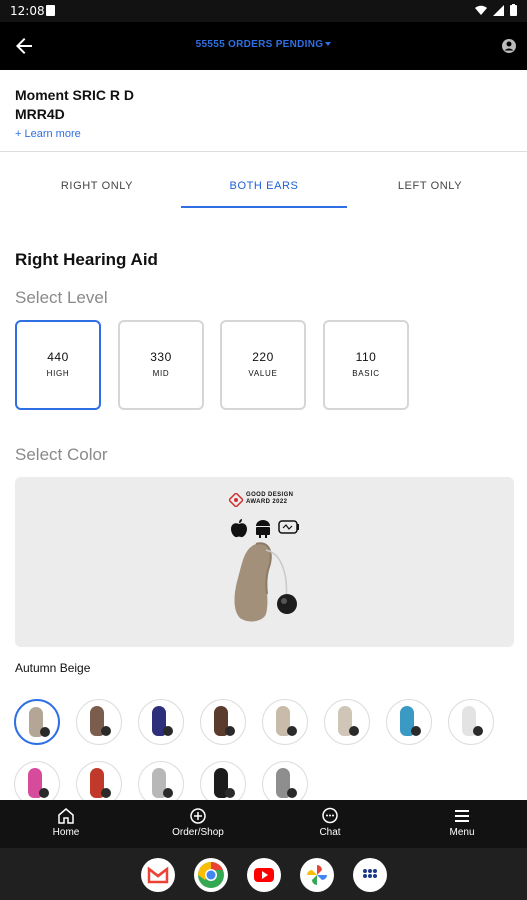 The image size is (527, 900). Describe the element at coordinates (267, 502) in the screenshot. I see `award-line-2: AWARD 2022` at that location.